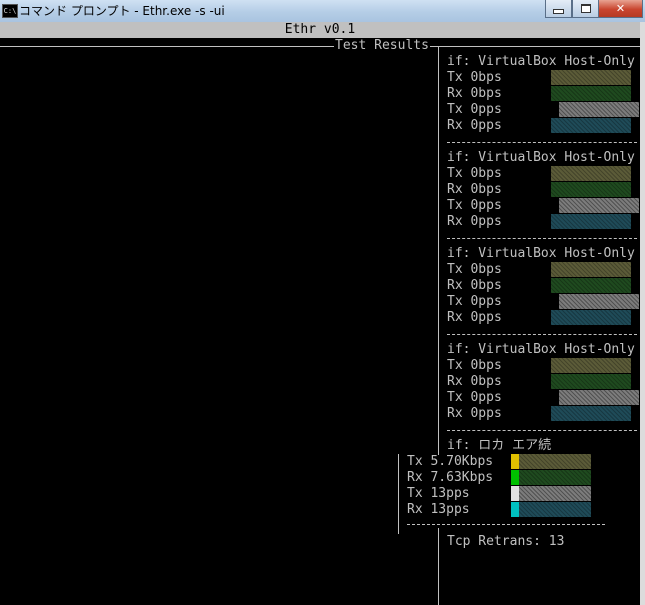 This screenshot has width=645, height=605. What do you see at coordinates (322, 11) in the screenshot?
I see `window-title-bar: C:\ コマンド プロンプト - Ethr.exe -s -ui ✕` at bounding box center [322, 11].